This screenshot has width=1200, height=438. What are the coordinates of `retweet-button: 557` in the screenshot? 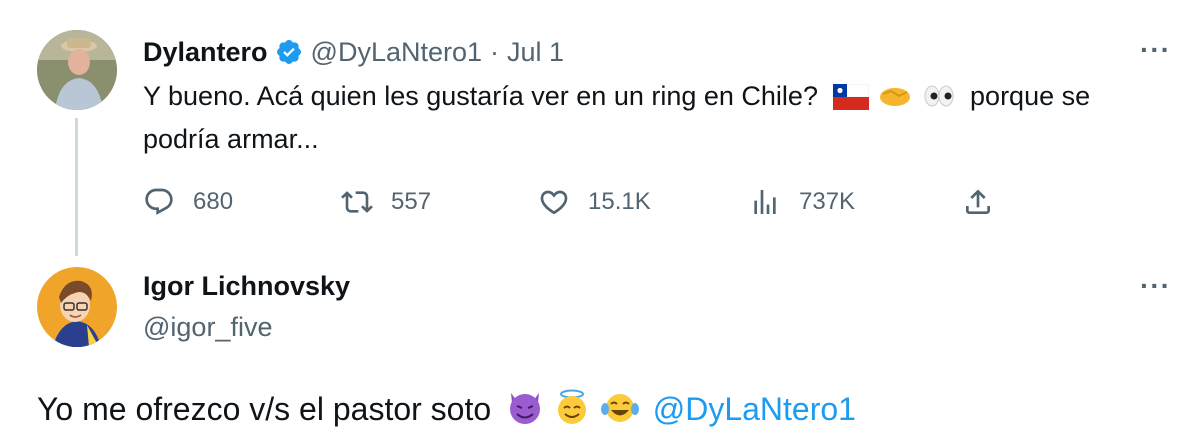 It's located at (386, 202).